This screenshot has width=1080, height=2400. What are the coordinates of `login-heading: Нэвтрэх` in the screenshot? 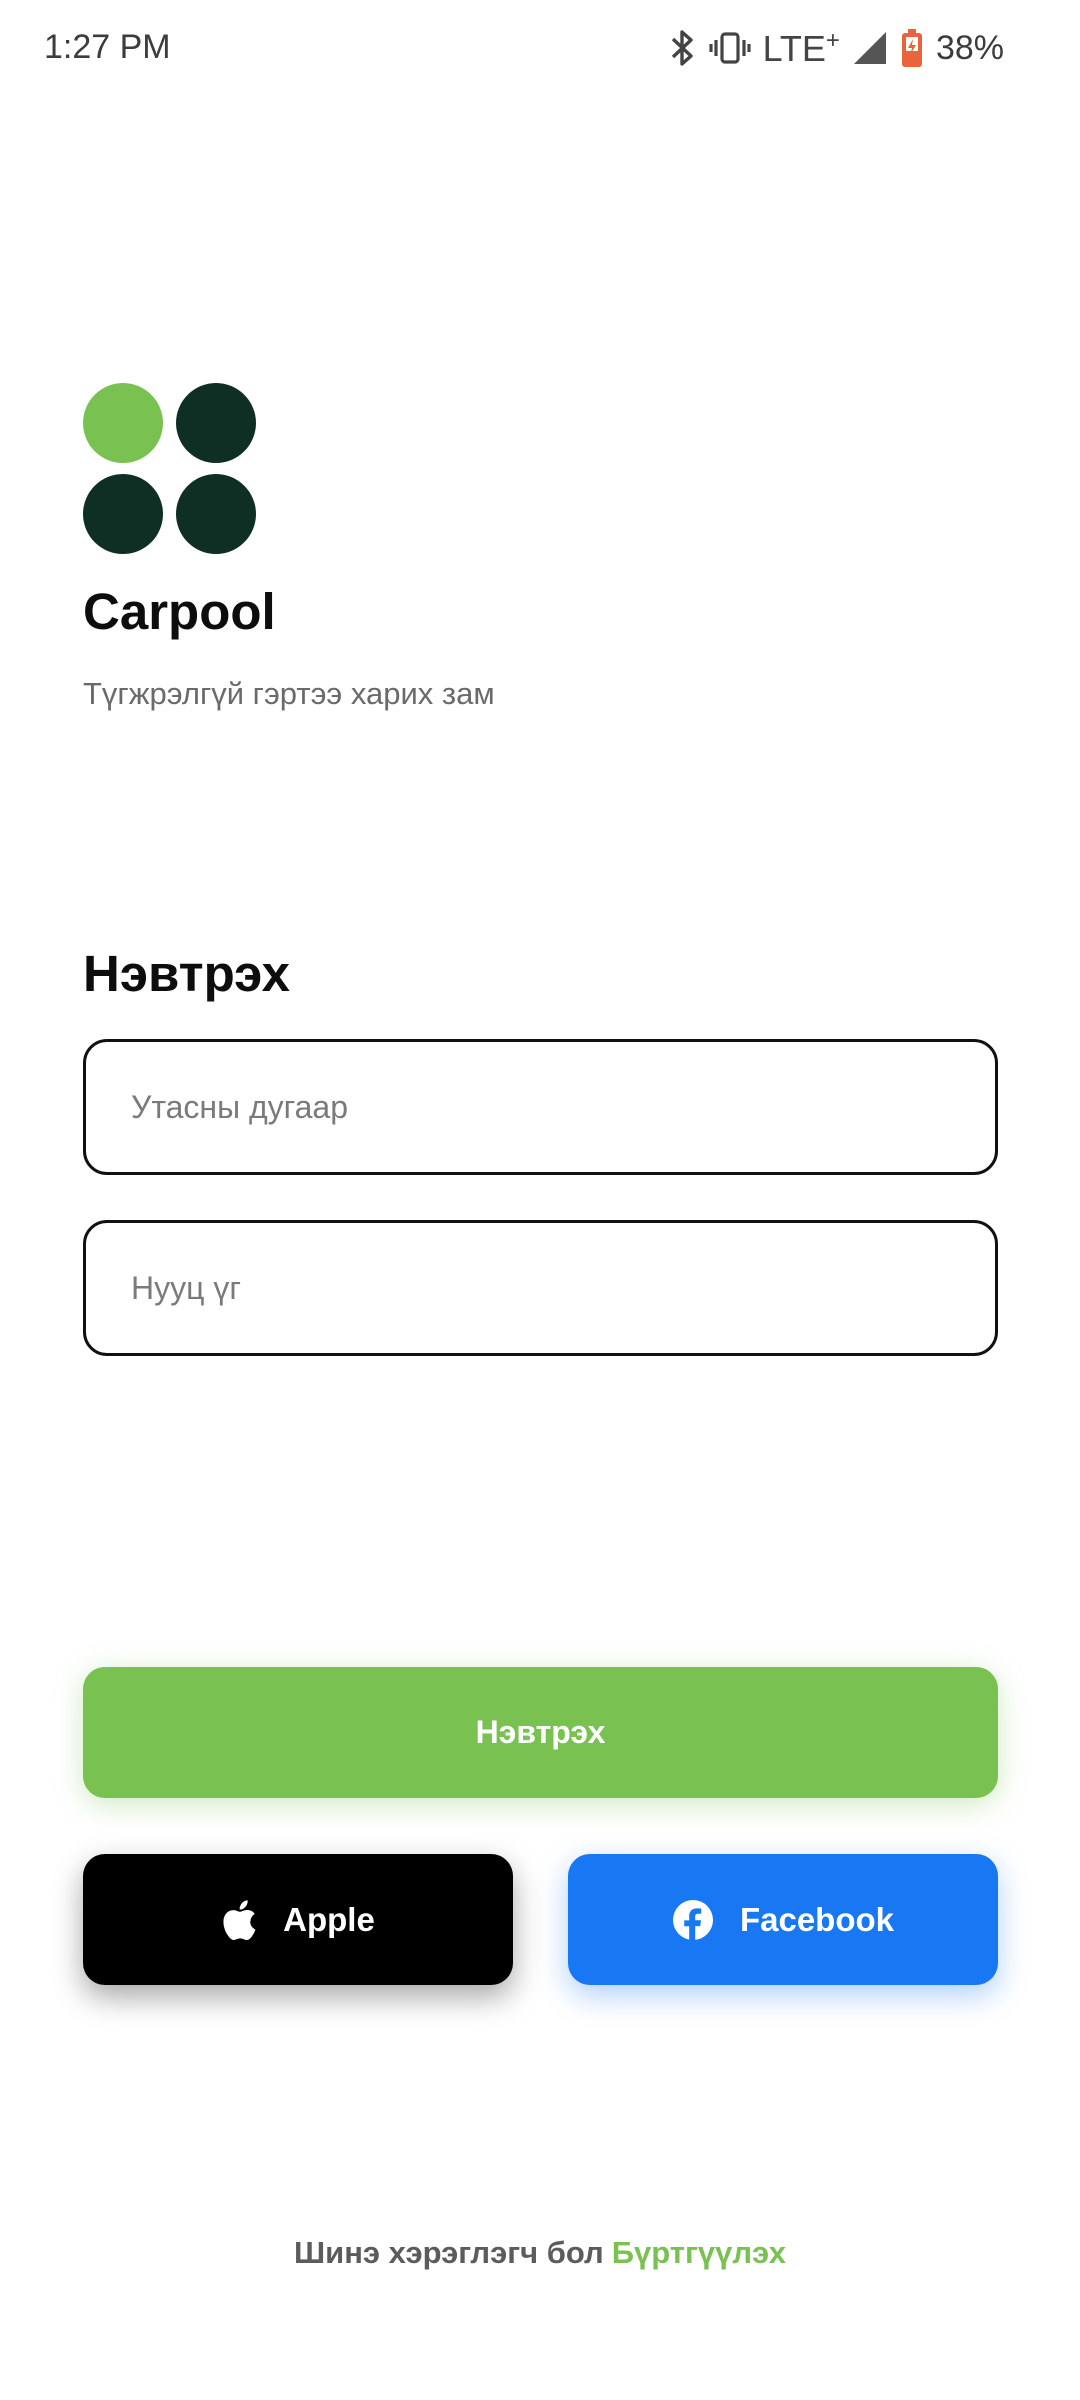 It's located at (186, 973).